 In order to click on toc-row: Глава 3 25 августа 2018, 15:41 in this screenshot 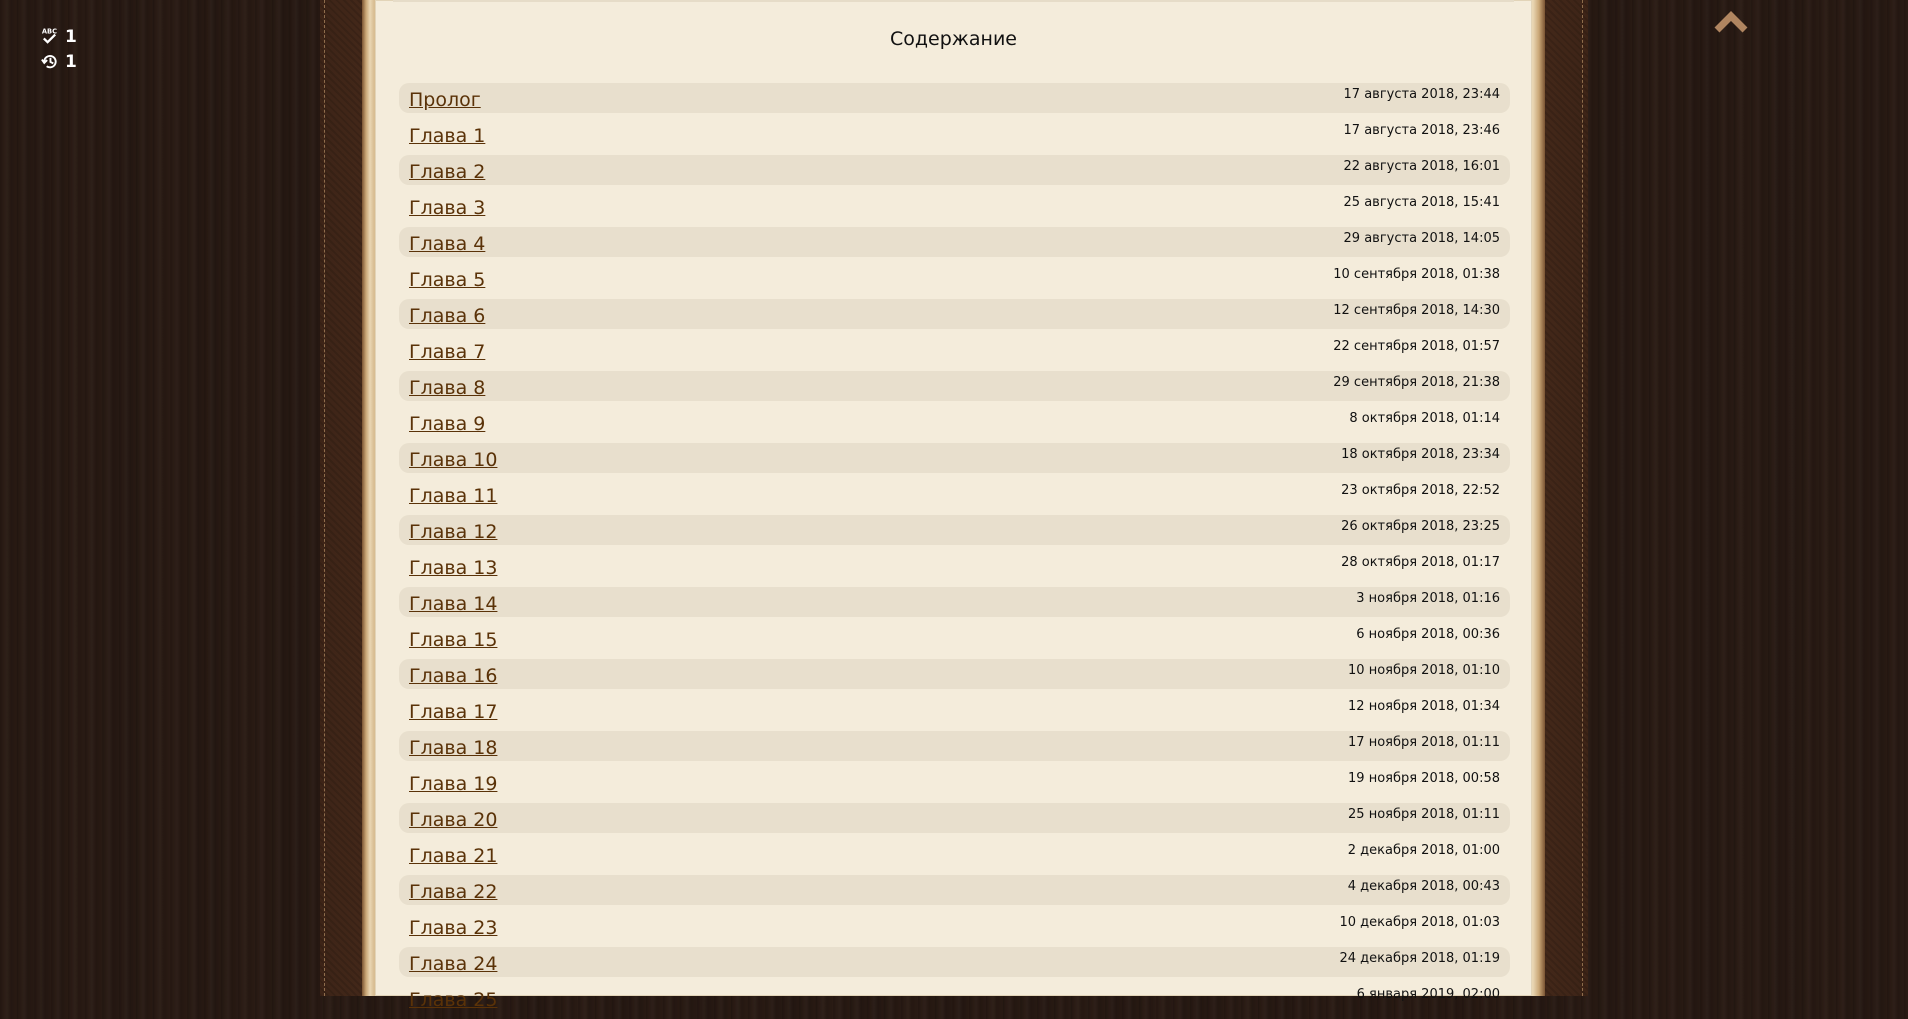, I will do `click(954, 206)`.